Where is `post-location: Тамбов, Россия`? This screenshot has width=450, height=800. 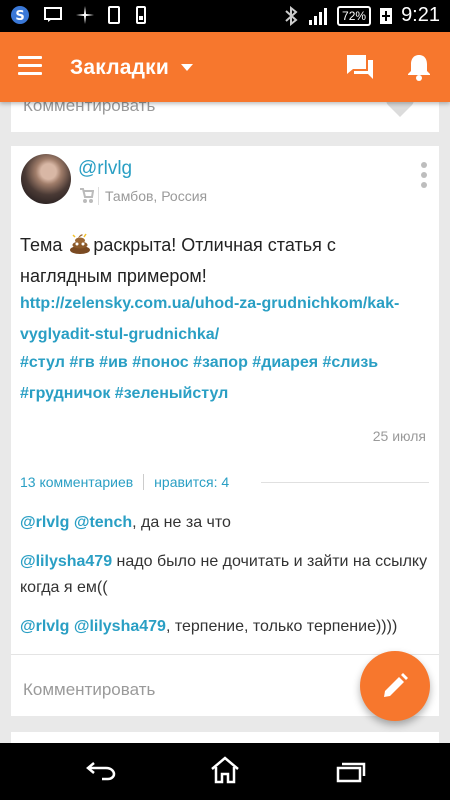
post-location: Тамбов, Россия is located at coordinates (156, 196).